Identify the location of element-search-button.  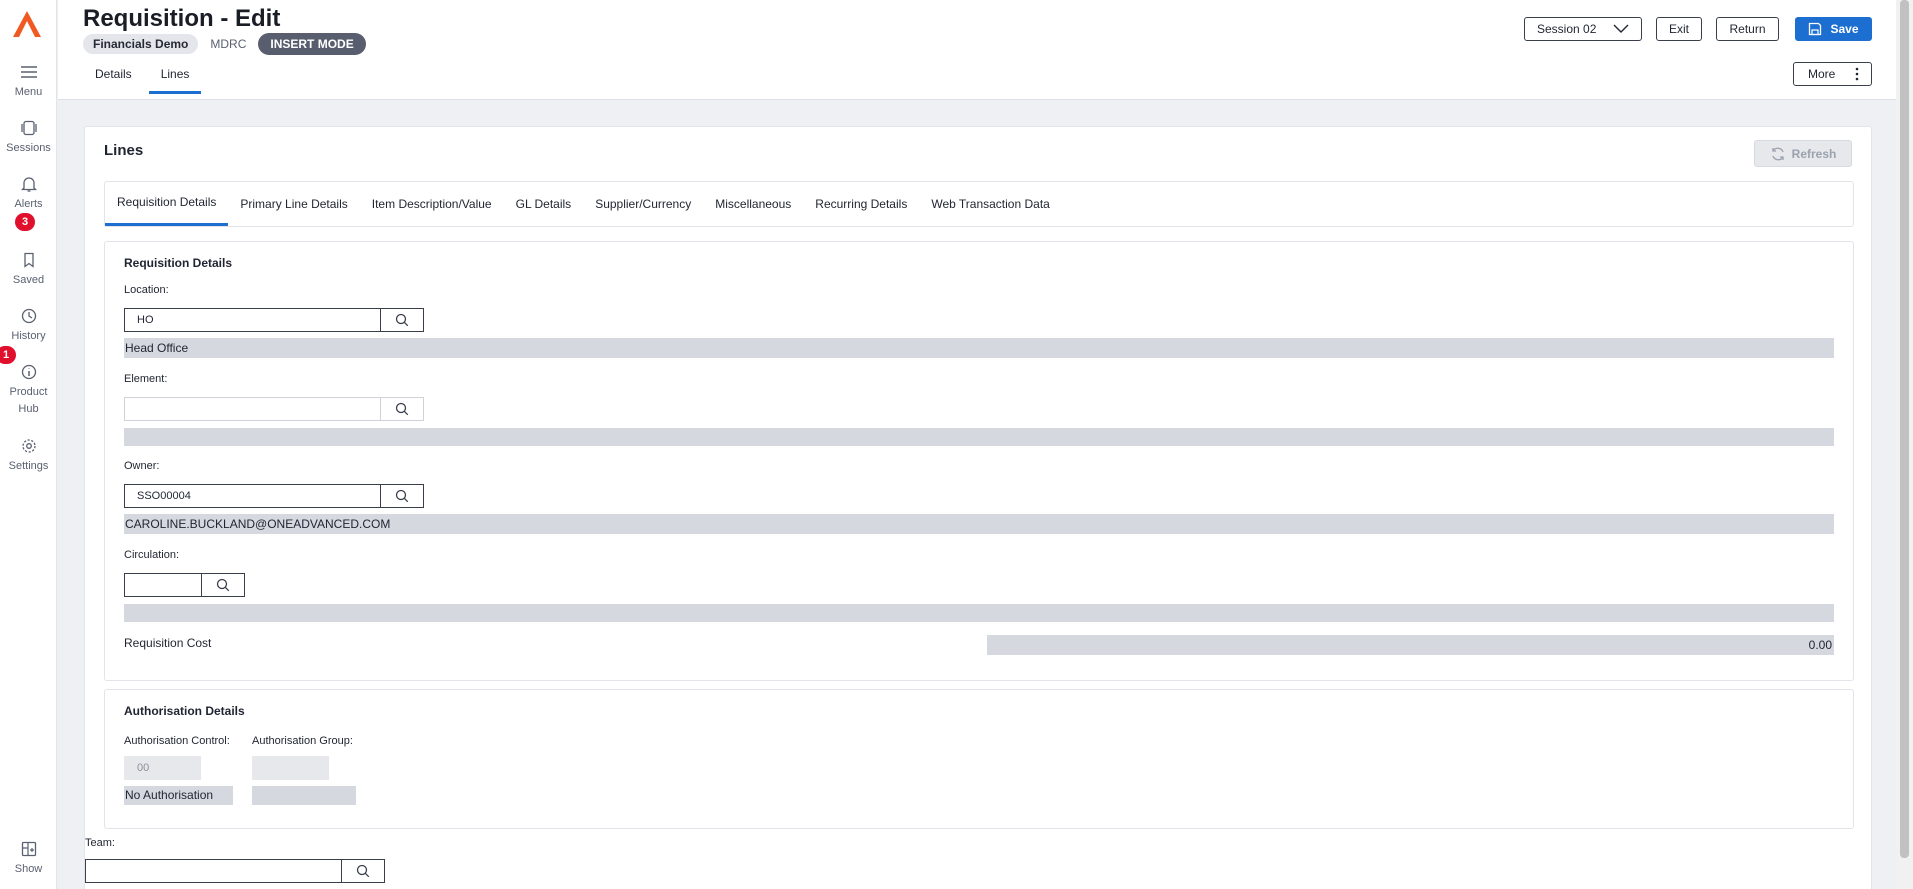
(402, 409).